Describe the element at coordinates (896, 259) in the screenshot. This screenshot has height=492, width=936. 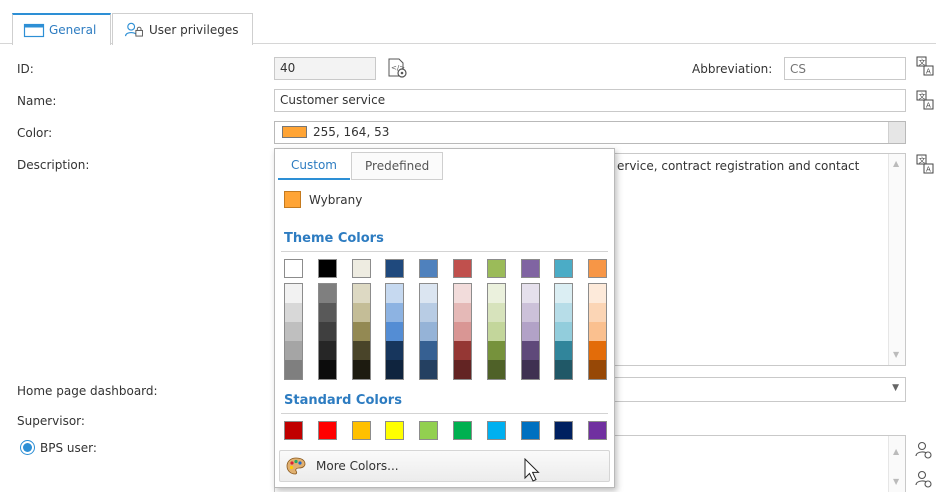
I see `description-scrollbar: ▲ ▼` at that location.